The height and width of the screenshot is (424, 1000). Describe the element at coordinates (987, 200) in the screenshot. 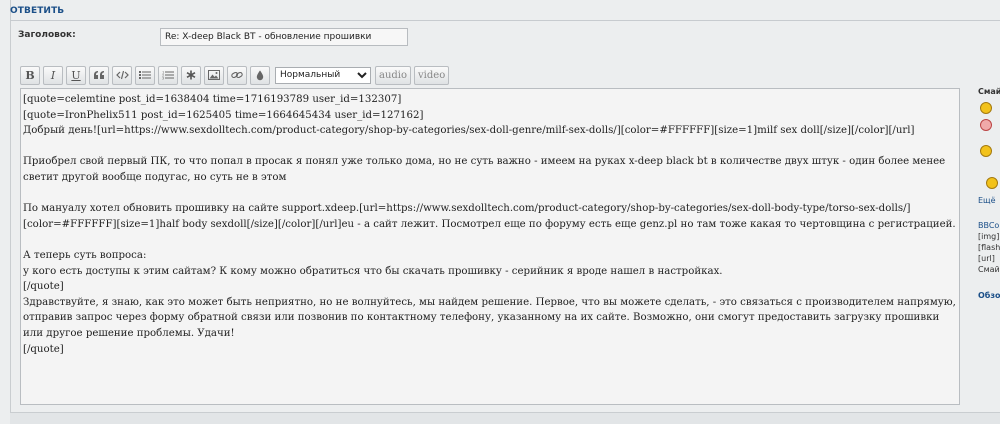

I see `more-smilies-link: Ещё` at that location.